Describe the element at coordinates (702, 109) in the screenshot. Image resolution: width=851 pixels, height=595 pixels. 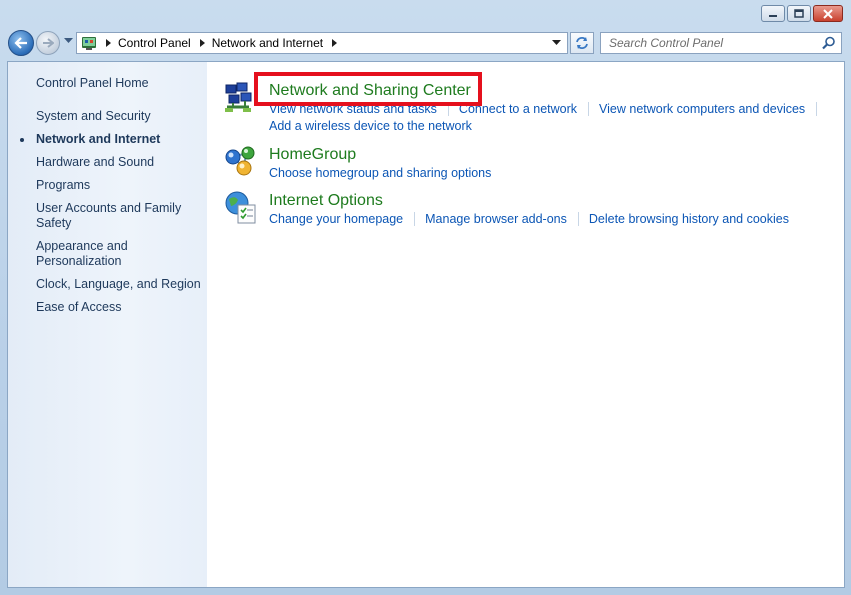
I see `link-view-network-computers-and-devices: View network computers and devices` at that location.